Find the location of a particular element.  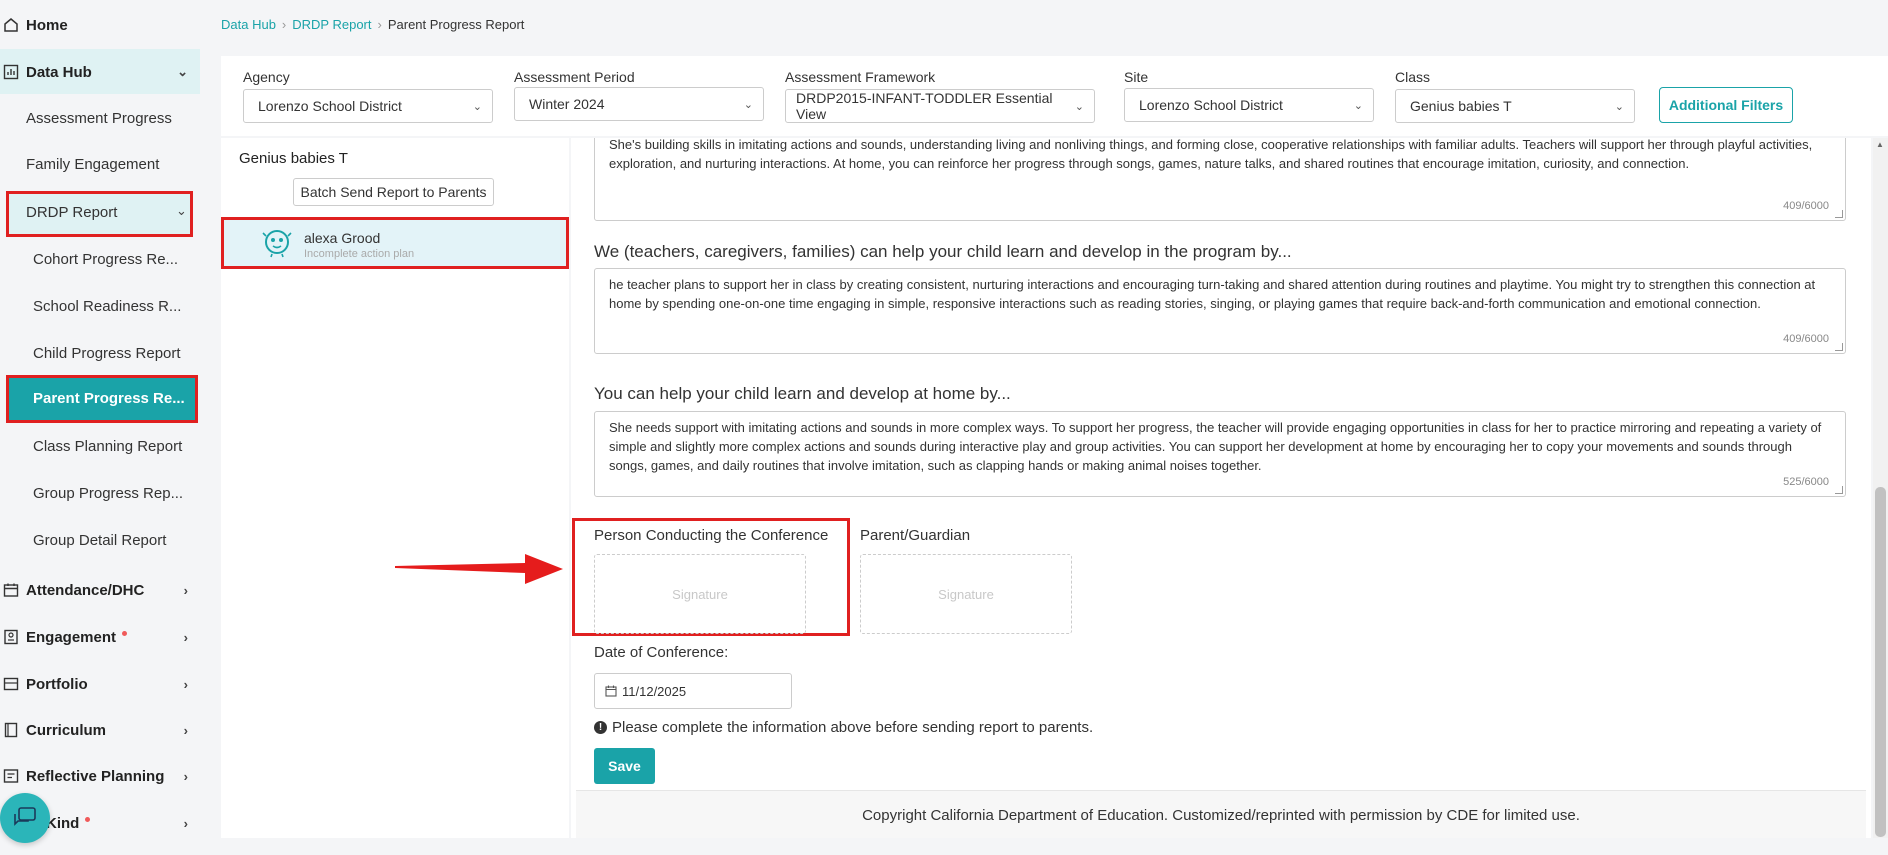

batch-send-button: Batch Send Report to Parents is located at coordinates (393, 192).